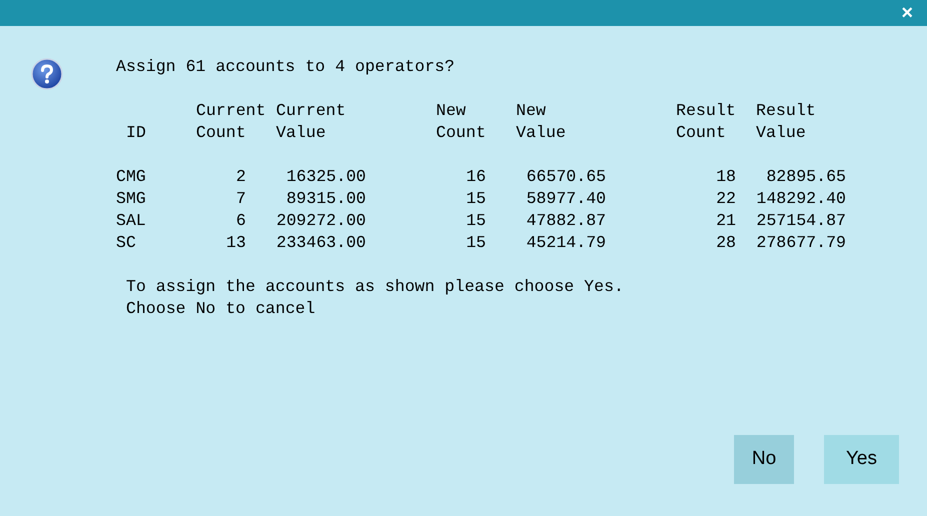 This screenshot has height=516, width=927. What do you see at coordinates (907, 13) in the screenshot?
I see `close-button: ×` at bounding box center [907, 13].